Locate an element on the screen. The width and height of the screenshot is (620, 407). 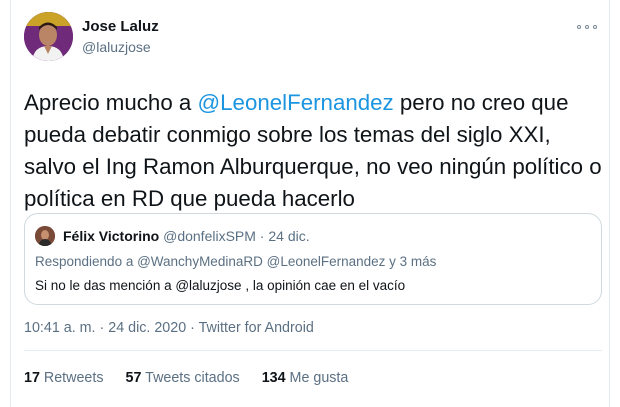
more-horizontal-icon is located at coordinates (587, 27).